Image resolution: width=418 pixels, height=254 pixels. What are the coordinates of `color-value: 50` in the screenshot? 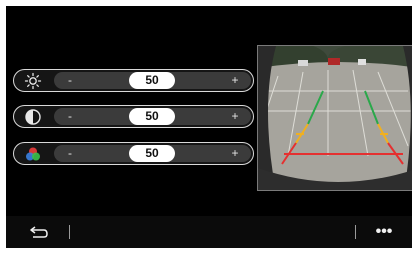 It's located at (152, 153).